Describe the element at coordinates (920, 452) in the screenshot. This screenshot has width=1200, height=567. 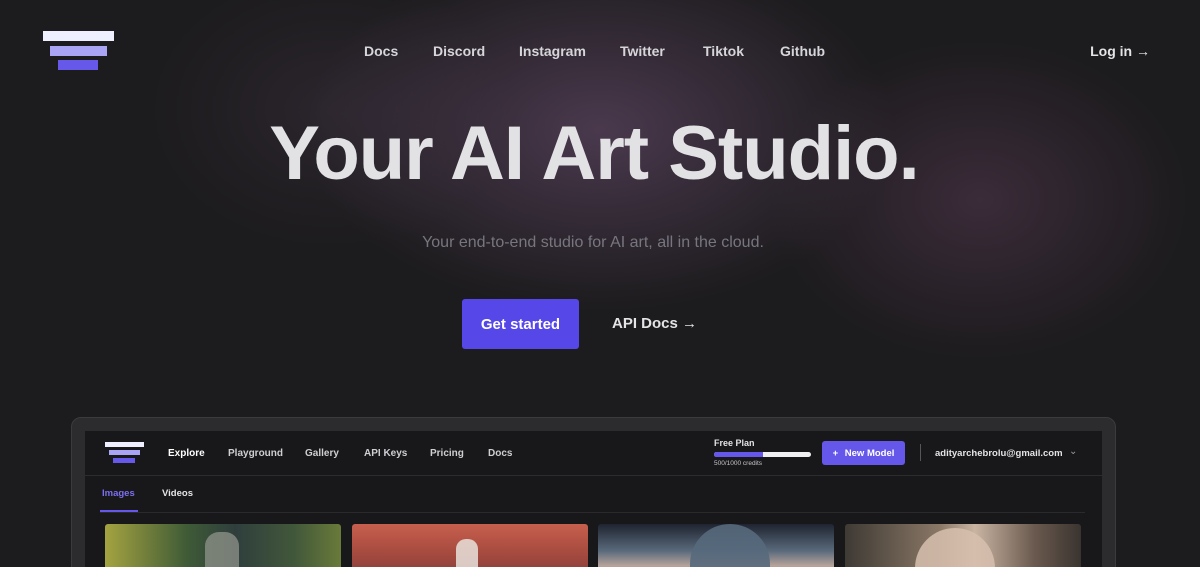
I see `header-divider` at that location.